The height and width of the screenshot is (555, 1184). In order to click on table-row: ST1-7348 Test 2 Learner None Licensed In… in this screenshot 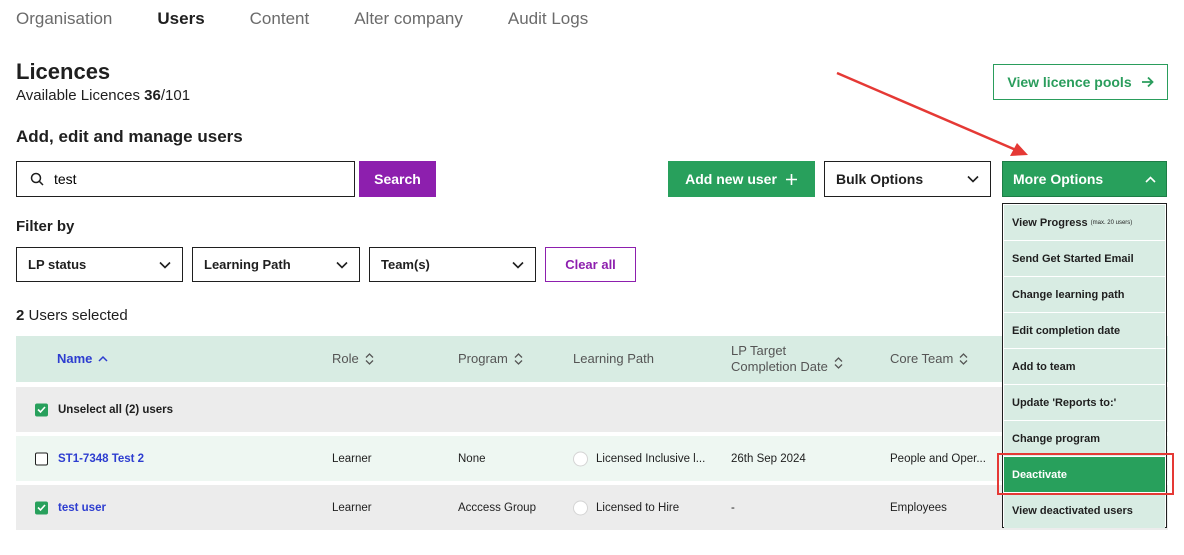, I will do `click(592, 458)`.